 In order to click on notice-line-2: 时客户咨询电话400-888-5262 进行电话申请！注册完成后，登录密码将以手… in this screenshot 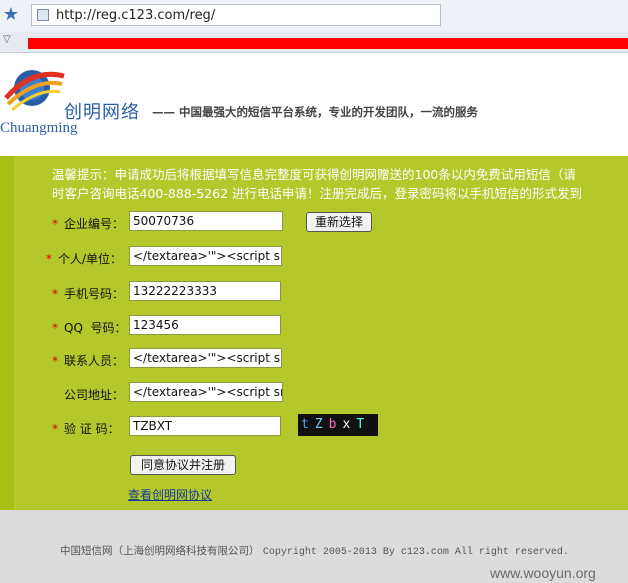, I will do `click(317, 193)`.